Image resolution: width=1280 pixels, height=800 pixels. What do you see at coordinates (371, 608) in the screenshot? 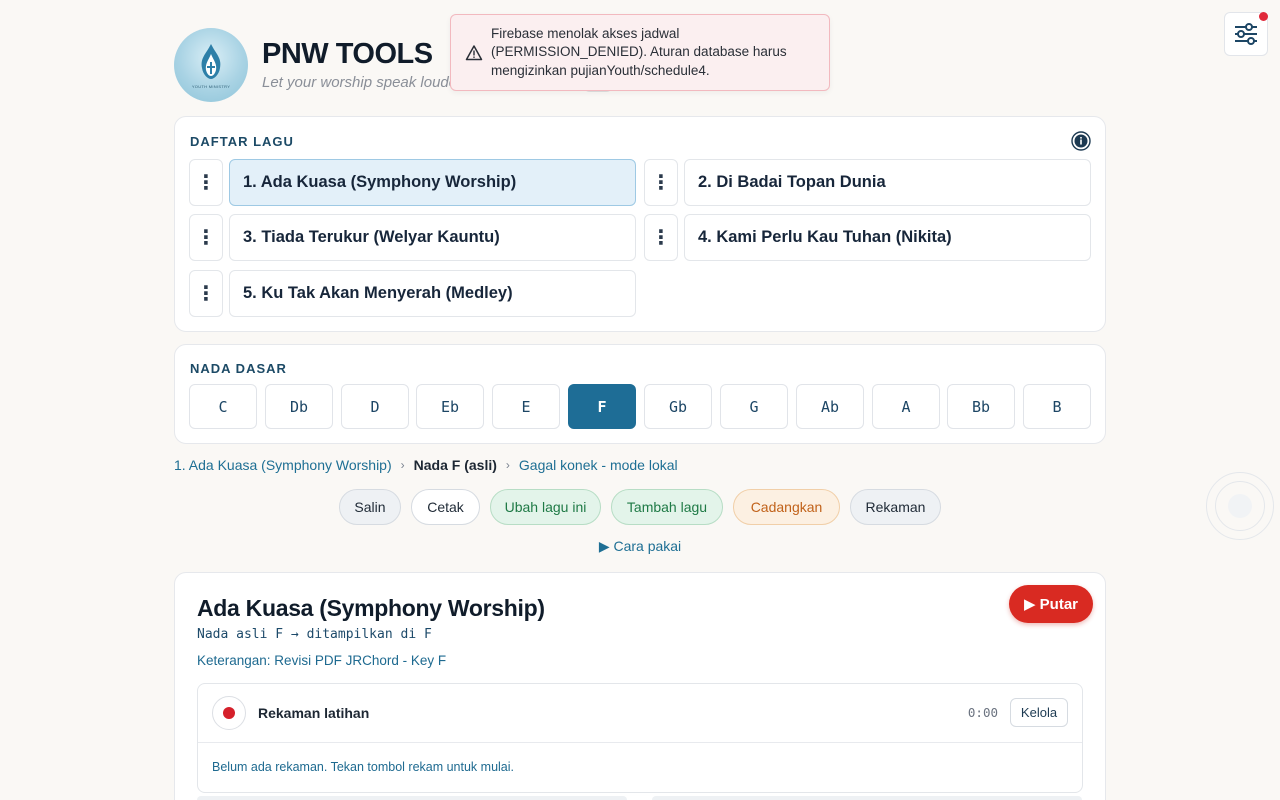
I see `song-title: Ada Kuasa (Symphony Worship)` at bounding box center [371, 608].